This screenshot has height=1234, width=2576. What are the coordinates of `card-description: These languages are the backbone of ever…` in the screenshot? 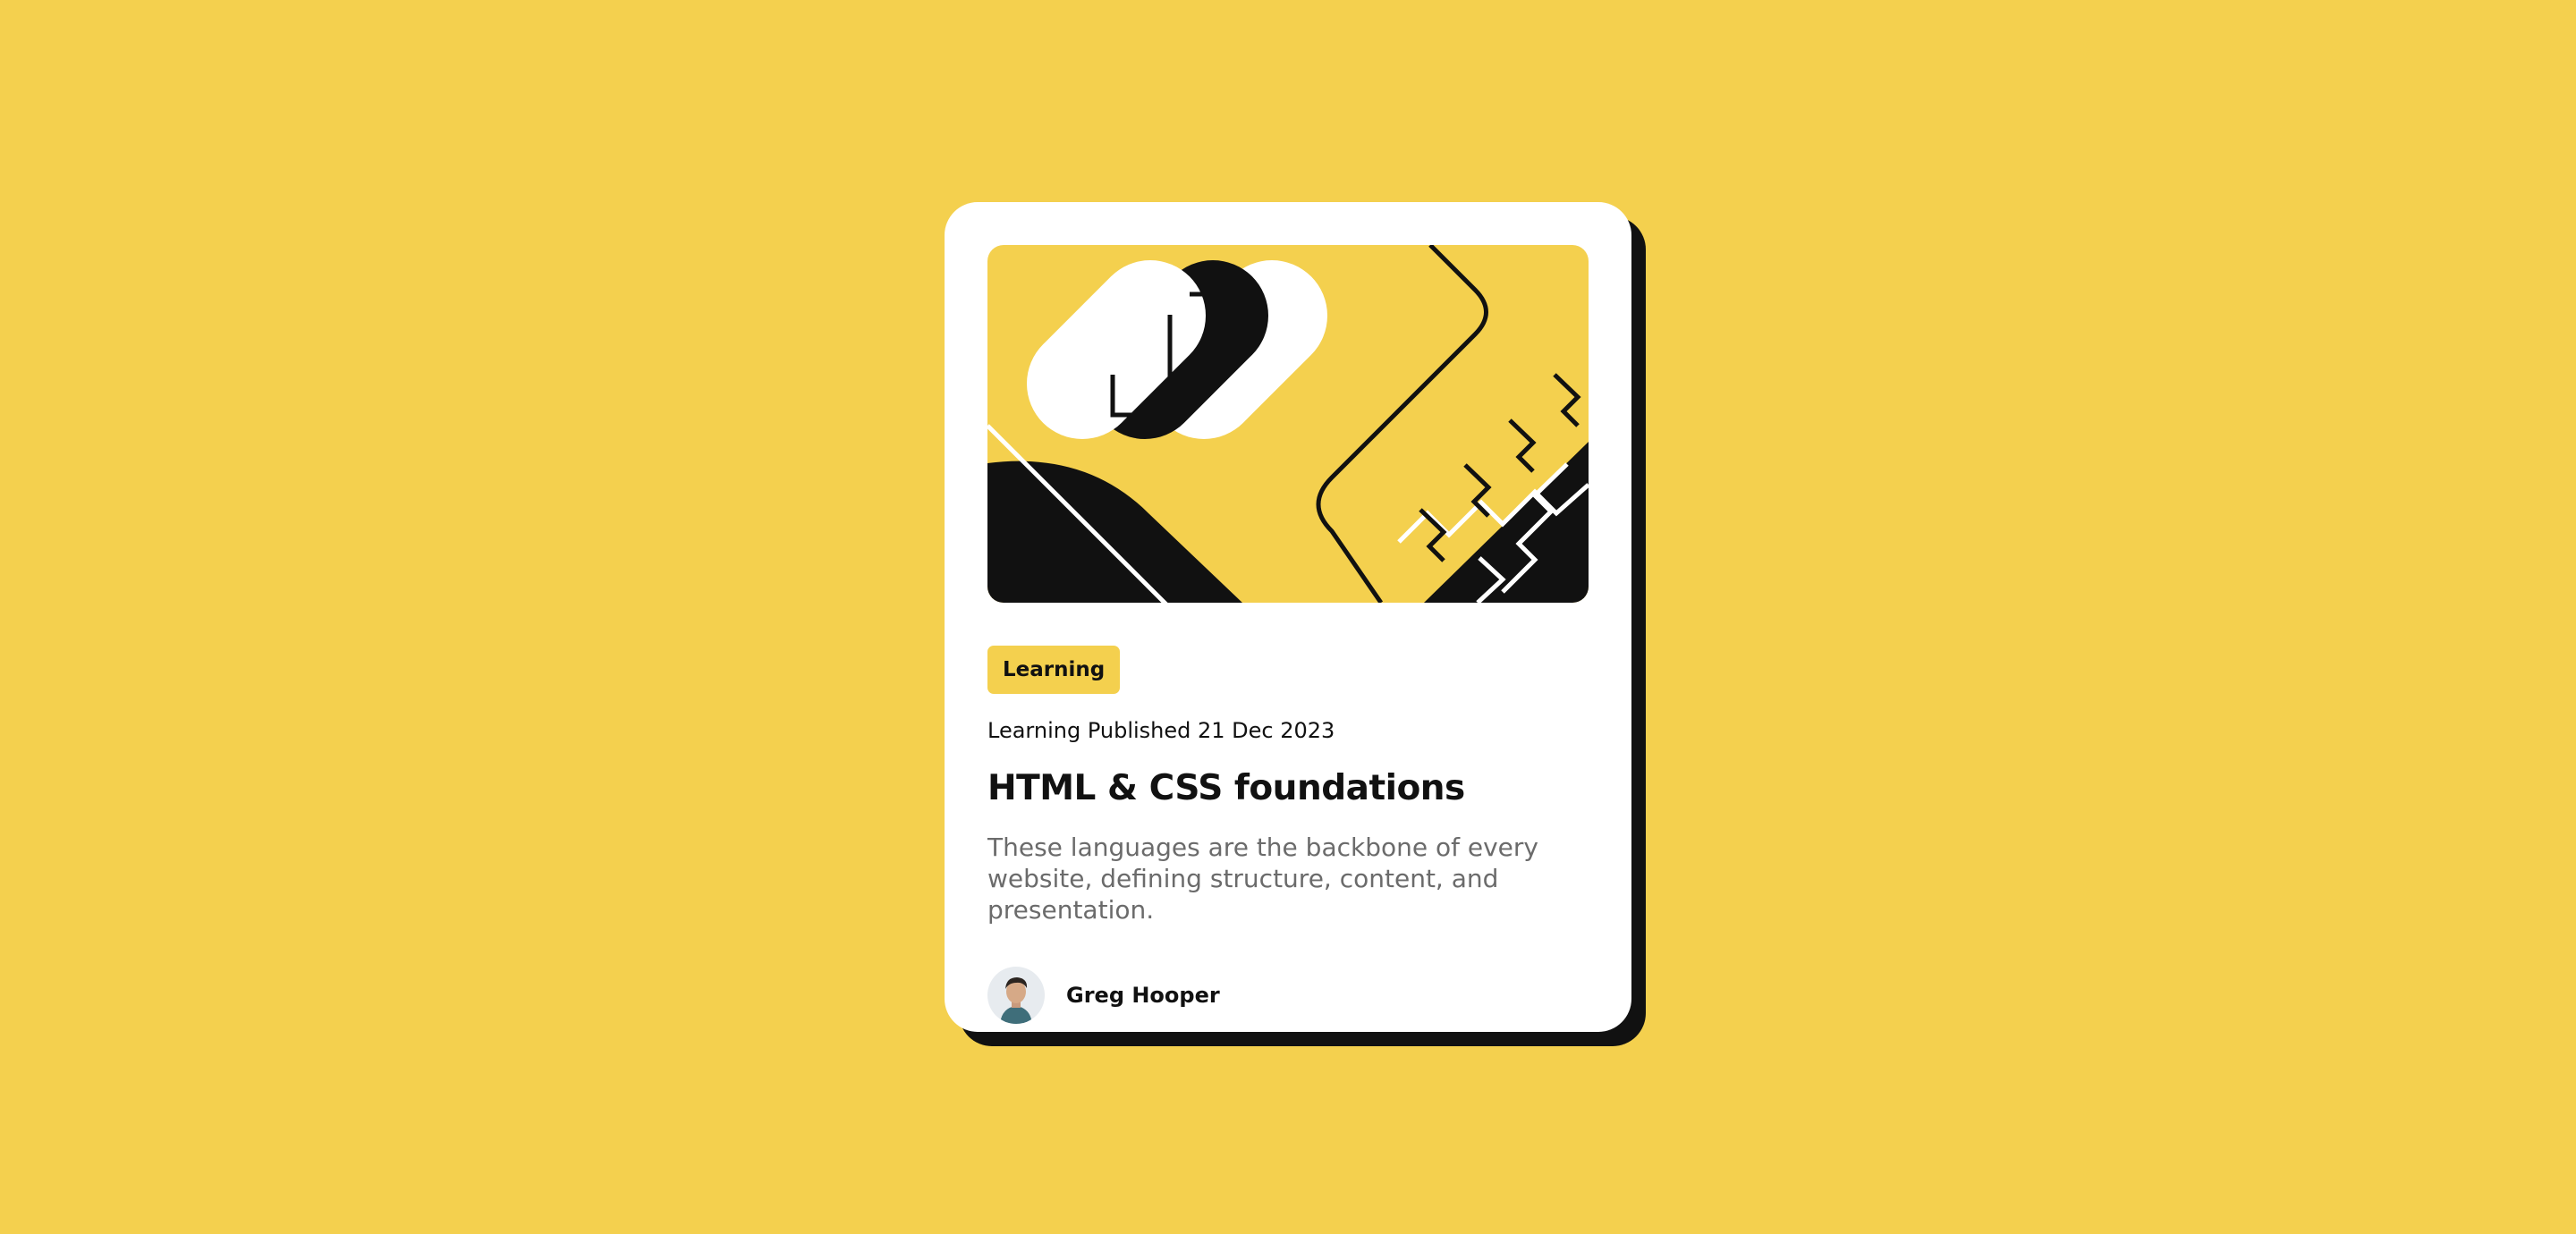 It's located at (1262, 879).